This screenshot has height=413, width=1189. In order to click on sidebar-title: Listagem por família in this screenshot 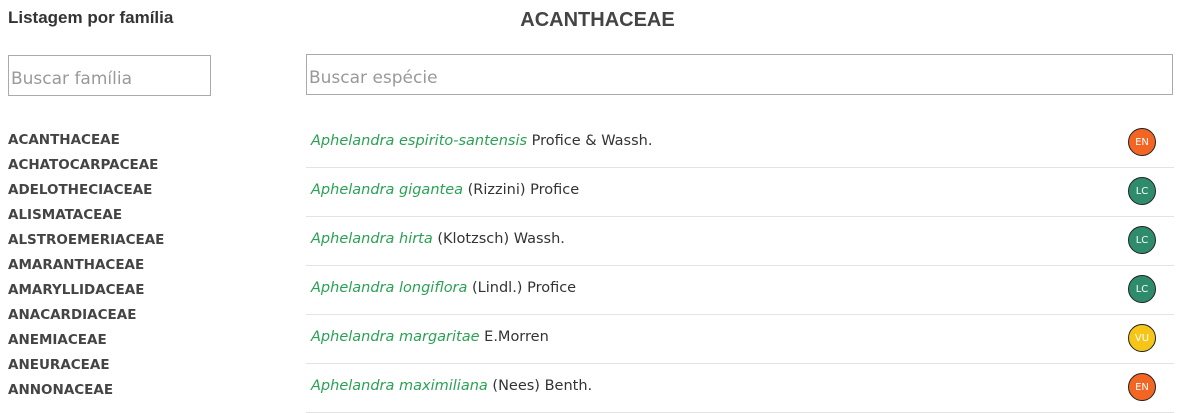, I will do `click(91, 17)`.